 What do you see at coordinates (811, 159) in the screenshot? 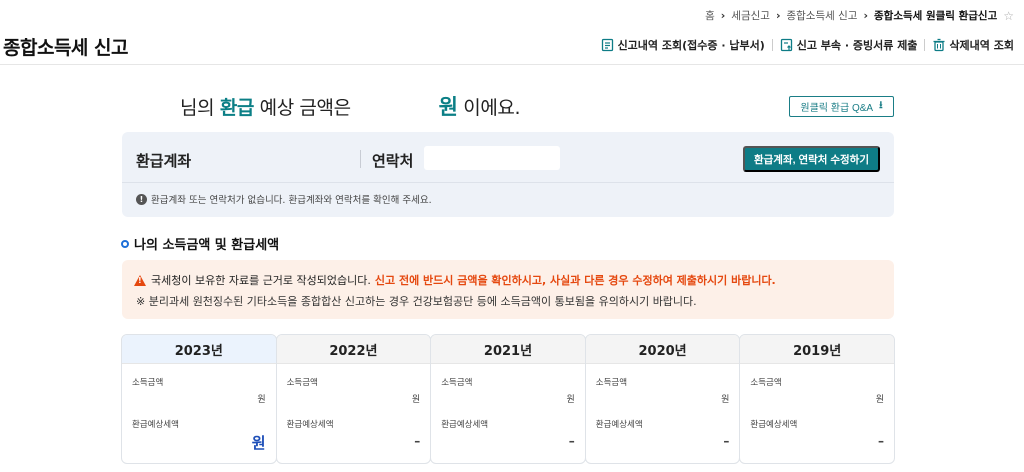
I see `edit-account-contact-button: 환급계좌, 연락처 수정하기` at bounding box center [811, 159].